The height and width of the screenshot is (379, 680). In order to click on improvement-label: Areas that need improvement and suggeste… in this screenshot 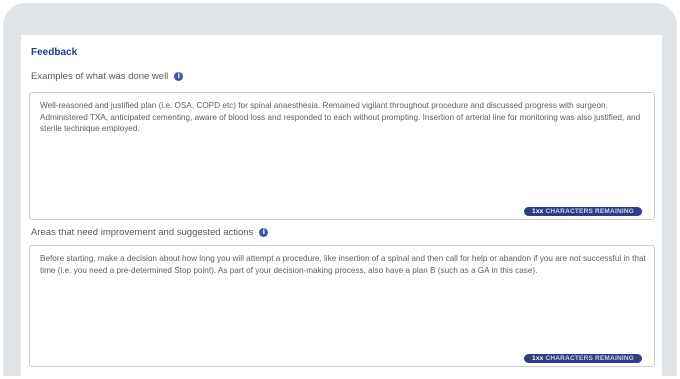, I will do `click(150, 232)`.